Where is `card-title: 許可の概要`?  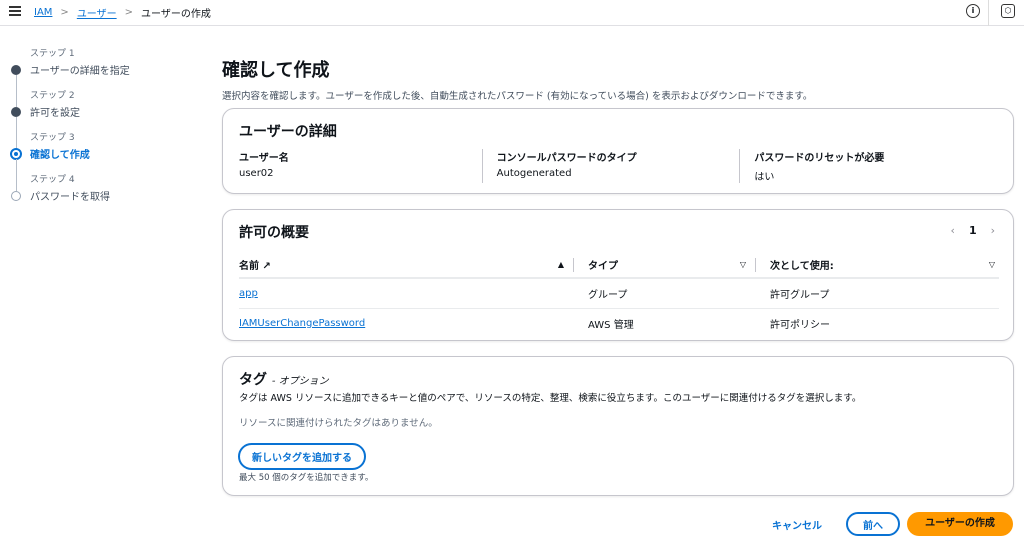
card-title: 許可の概要 is located at coordinates (274, 233).